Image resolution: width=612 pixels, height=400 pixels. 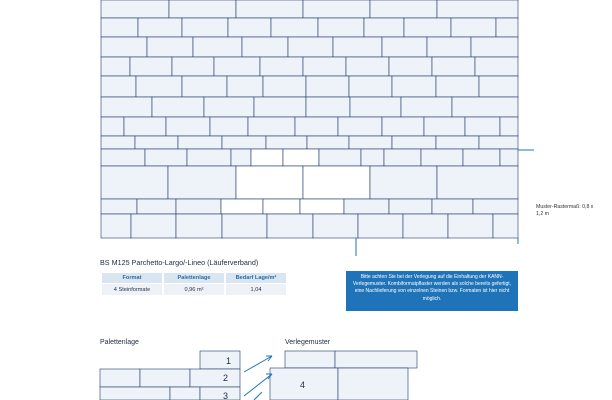 What do you see at coordinates (225, 378) in the screenshot?
I see `stone-number-2: 2` at bounding box center [225, 378].